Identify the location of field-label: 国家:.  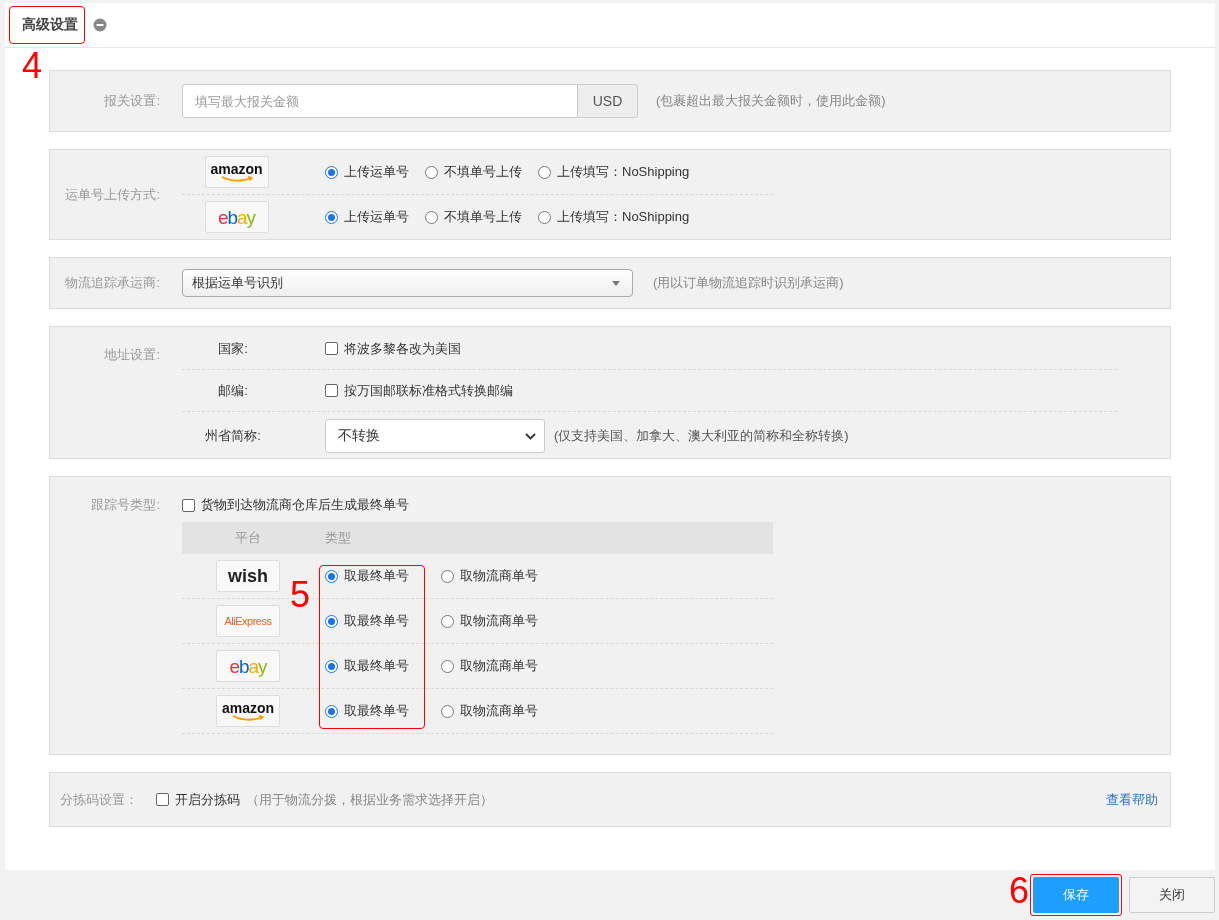
(233, 348).